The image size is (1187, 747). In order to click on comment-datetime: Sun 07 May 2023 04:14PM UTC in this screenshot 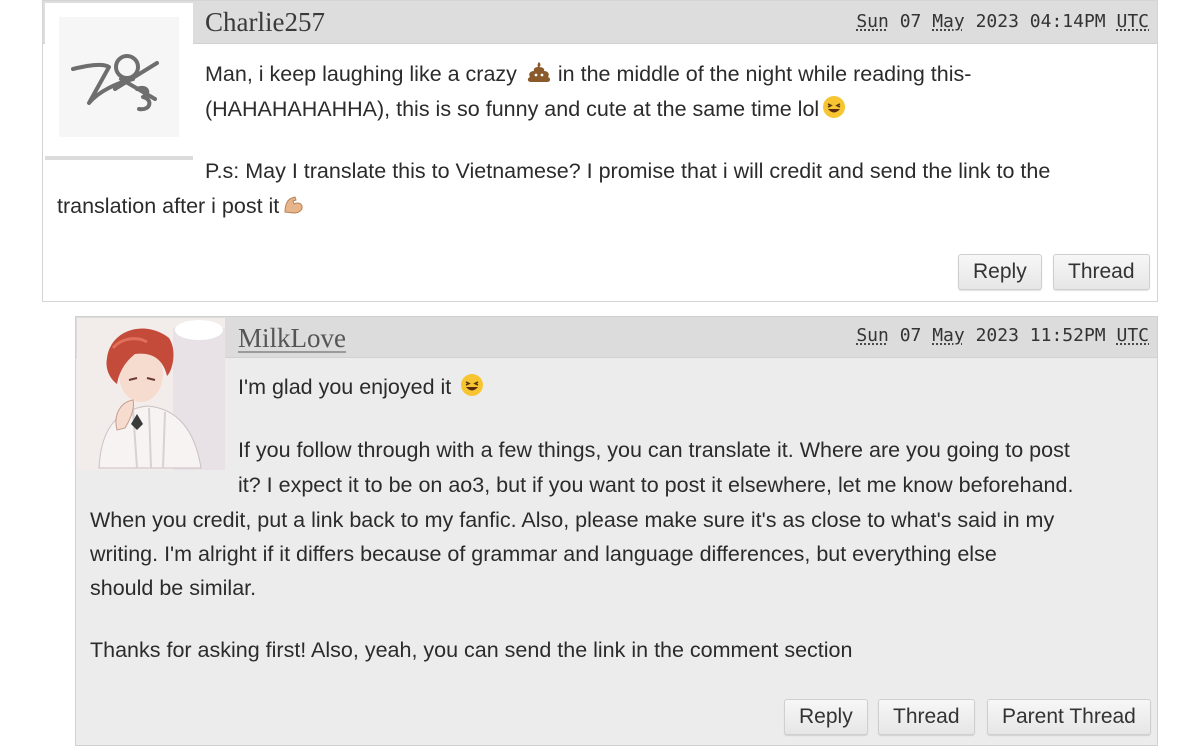, I will do `click(1002, 21)`.